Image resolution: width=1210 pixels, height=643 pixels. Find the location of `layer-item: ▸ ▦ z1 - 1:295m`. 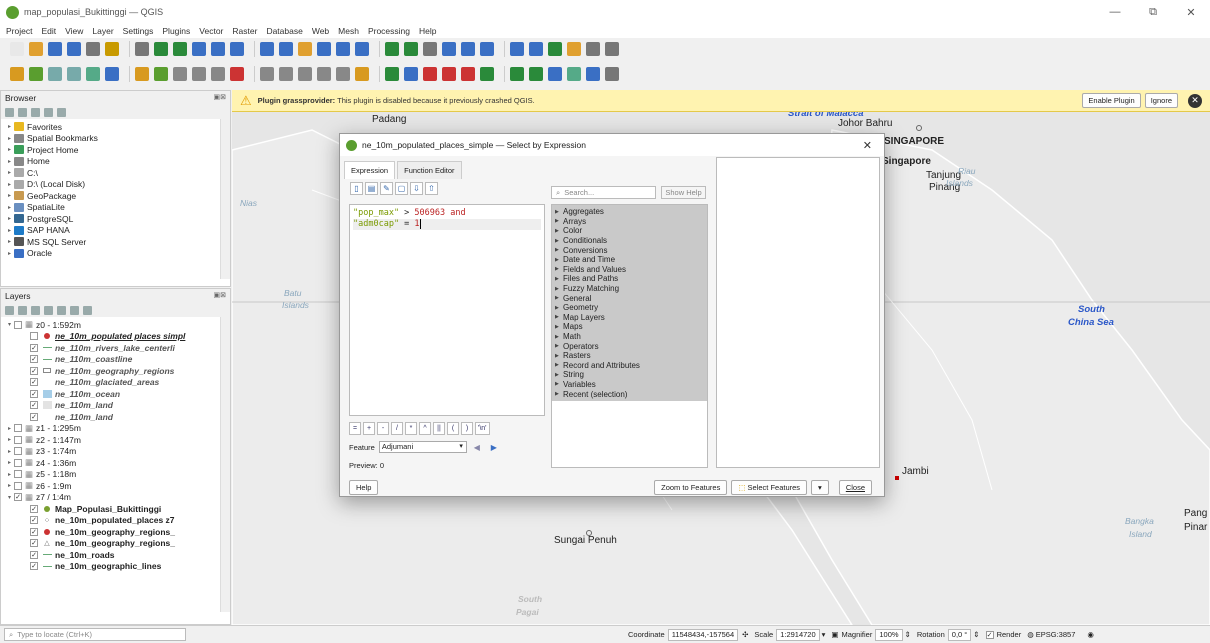

layer-item: ▸ ▦ z1 - 1:295m is located at coordinates (117, 429).